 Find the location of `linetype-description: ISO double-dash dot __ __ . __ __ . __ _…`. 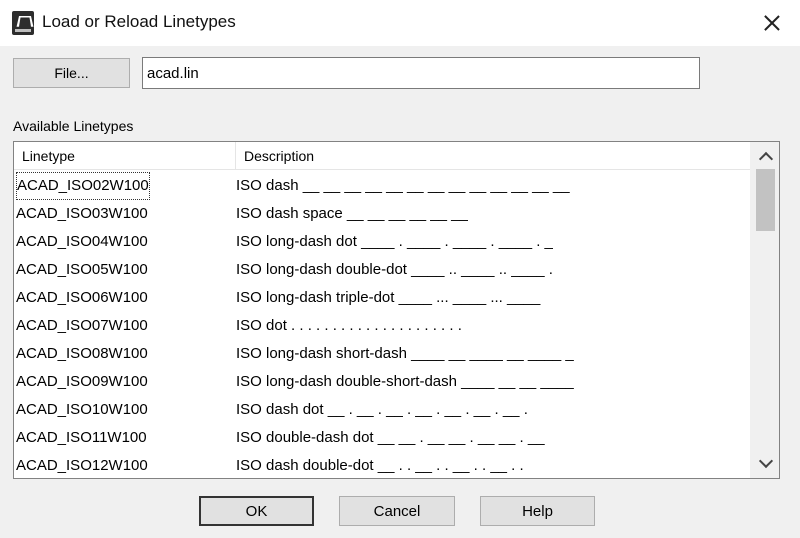

linetype-description: ISO double-dash dot __ __ . __ __ . __ _… is located at coordinates (390, 437).